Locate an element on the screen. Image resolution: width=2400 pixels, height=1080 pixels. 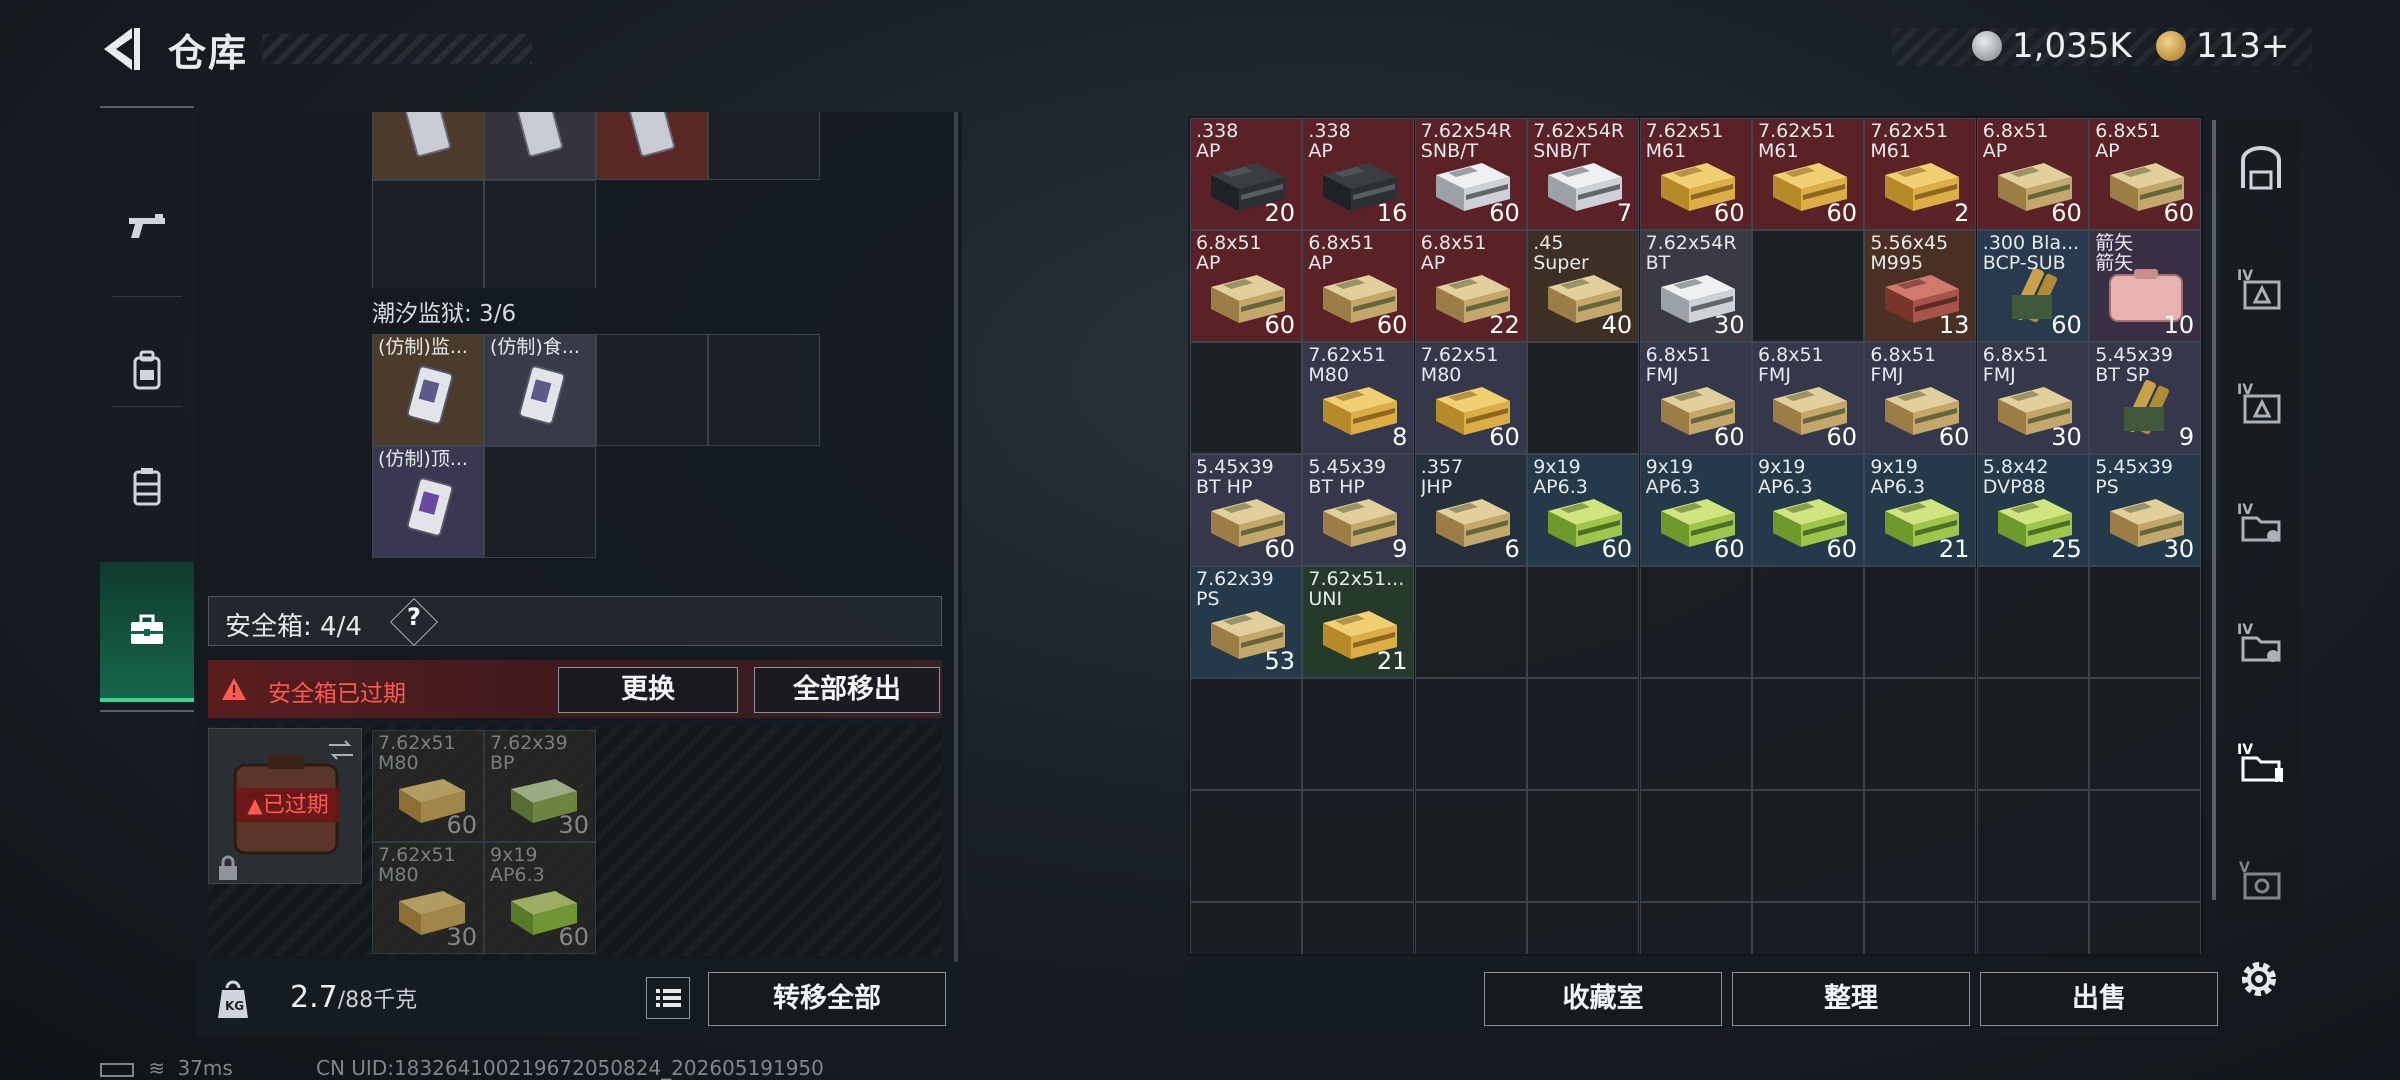
nav-container-iv-2: IV is located at coordinates (2261, 404).